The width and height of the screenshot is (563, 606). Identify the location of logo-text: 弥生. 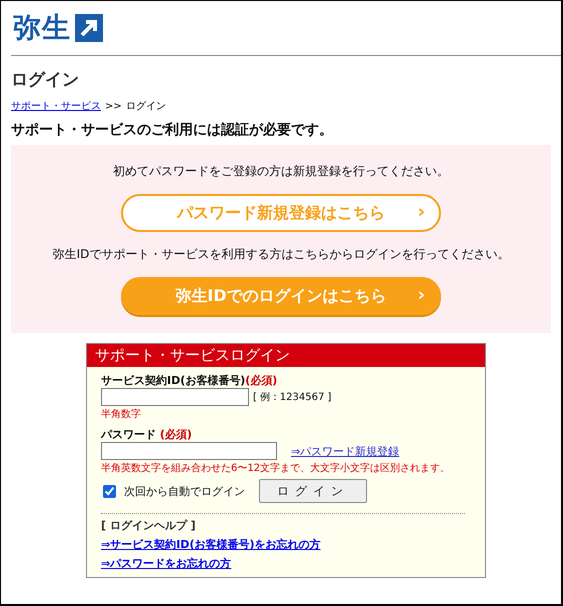
(42, 28).